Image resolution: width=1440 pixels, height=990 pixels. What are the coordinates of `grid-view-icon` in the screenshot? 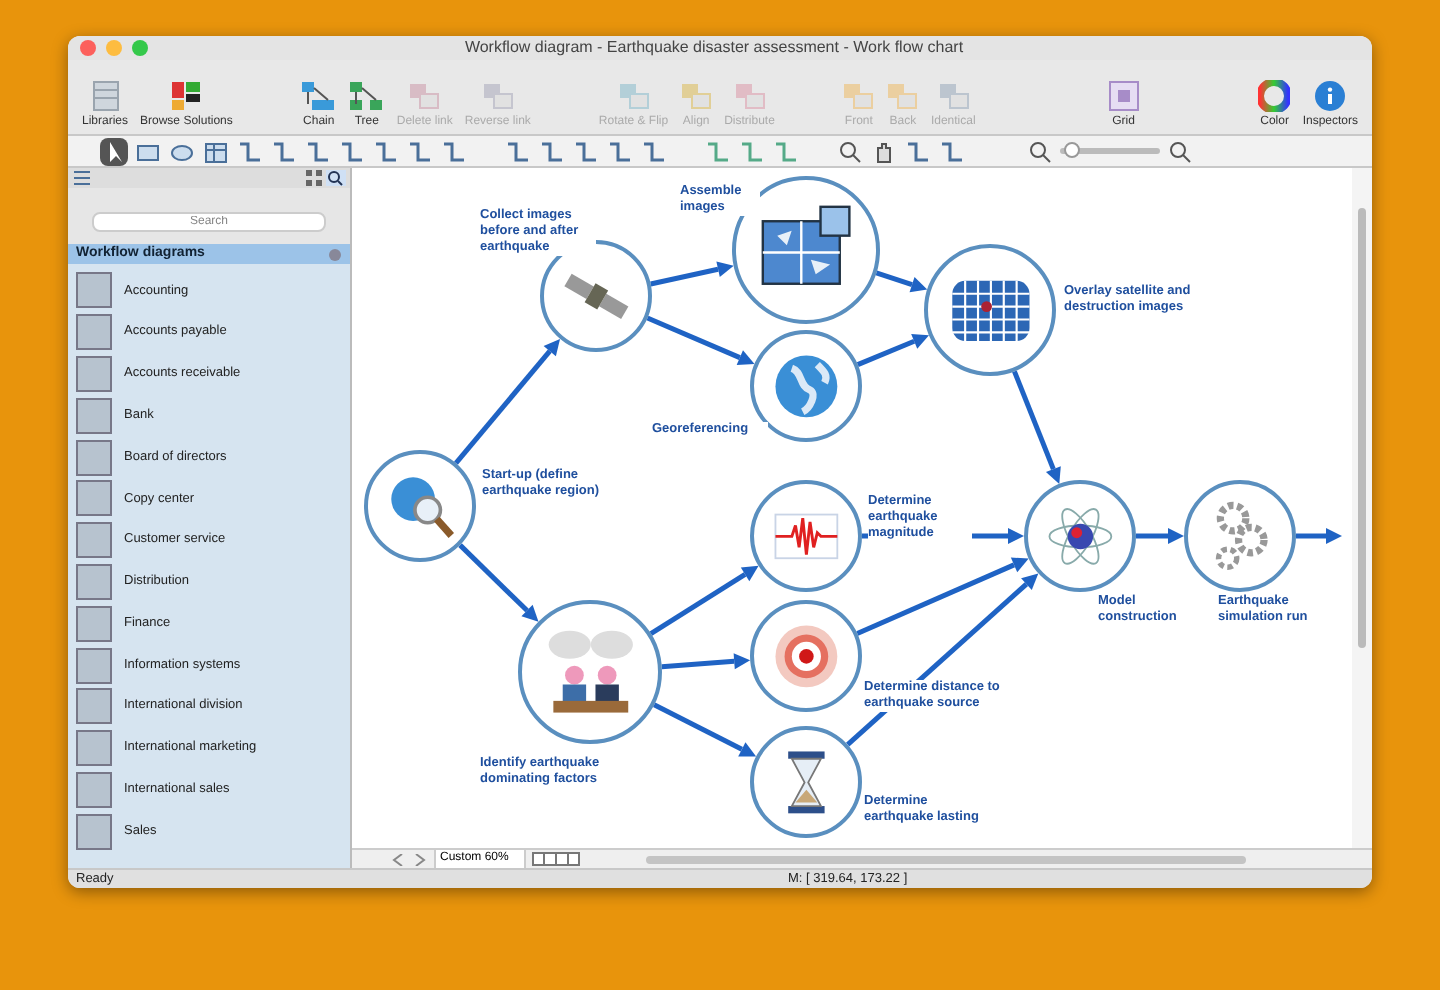 It's located at (314, 178).